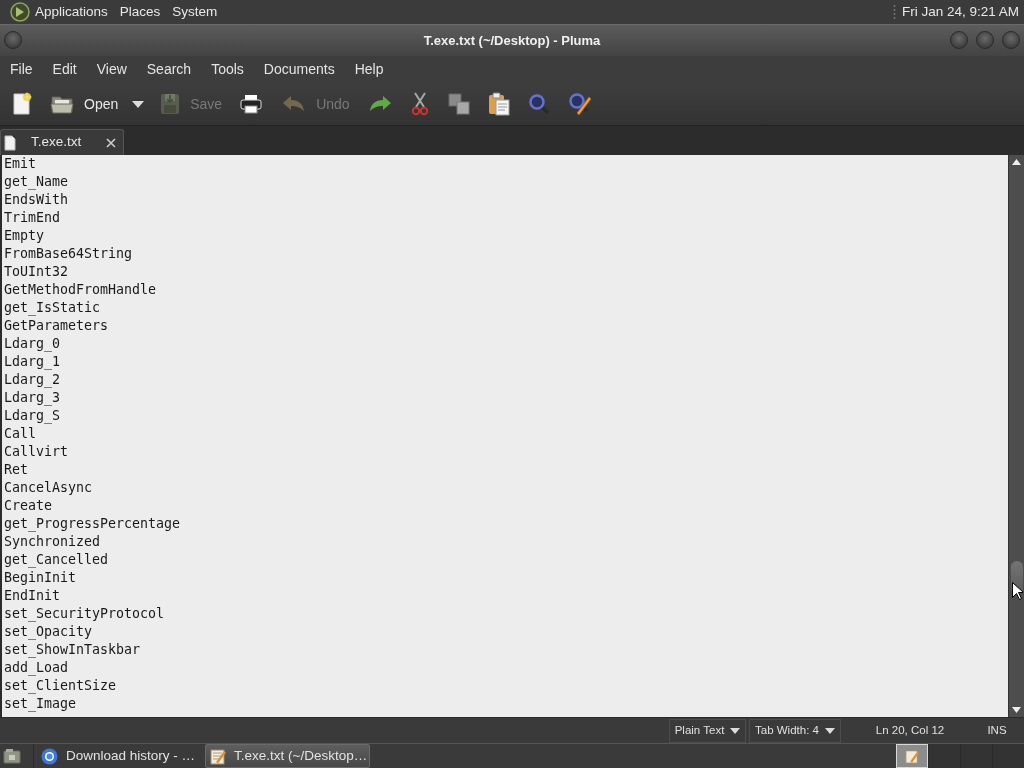 This screenshot has height=768, width=1024. Describe the element at coordinates (36, 452) in the screenshot. I see `code-line: Callvirt` at that location.